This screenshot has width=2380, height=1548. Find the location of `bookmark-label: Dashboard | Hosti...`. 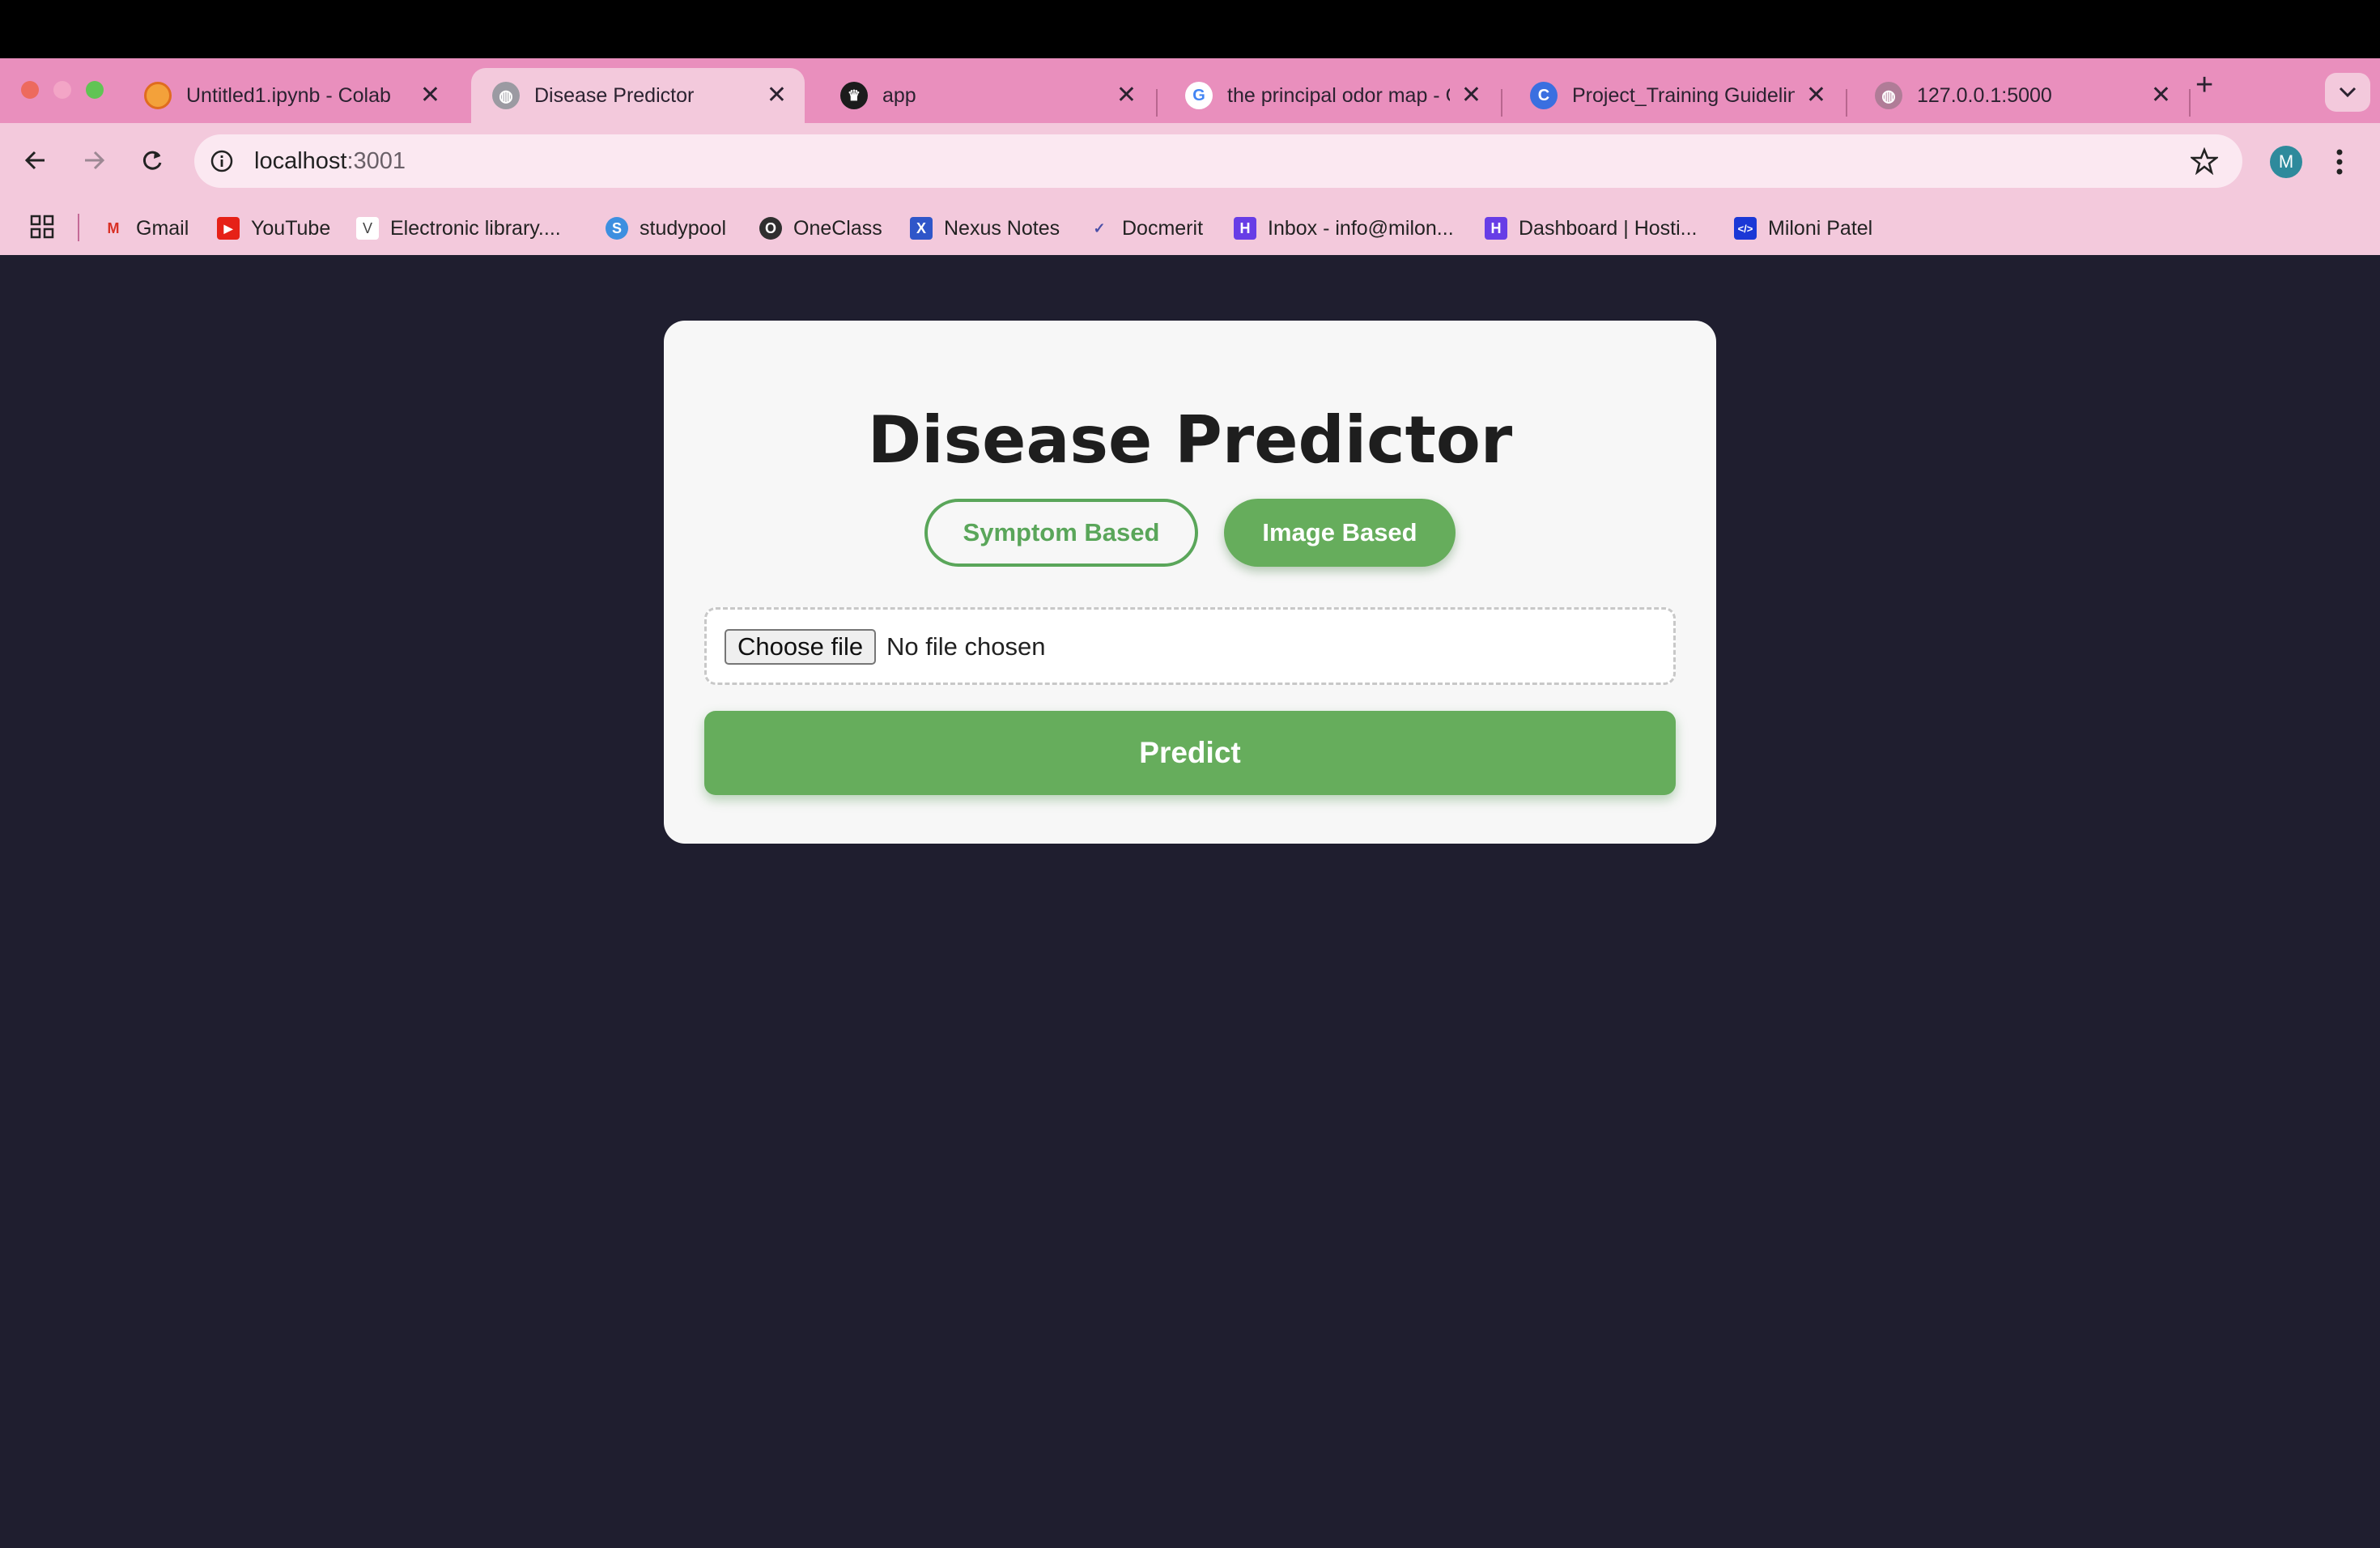

bookmark-label: Dashboard | Hosti... is located at coordinates (1608, 228).